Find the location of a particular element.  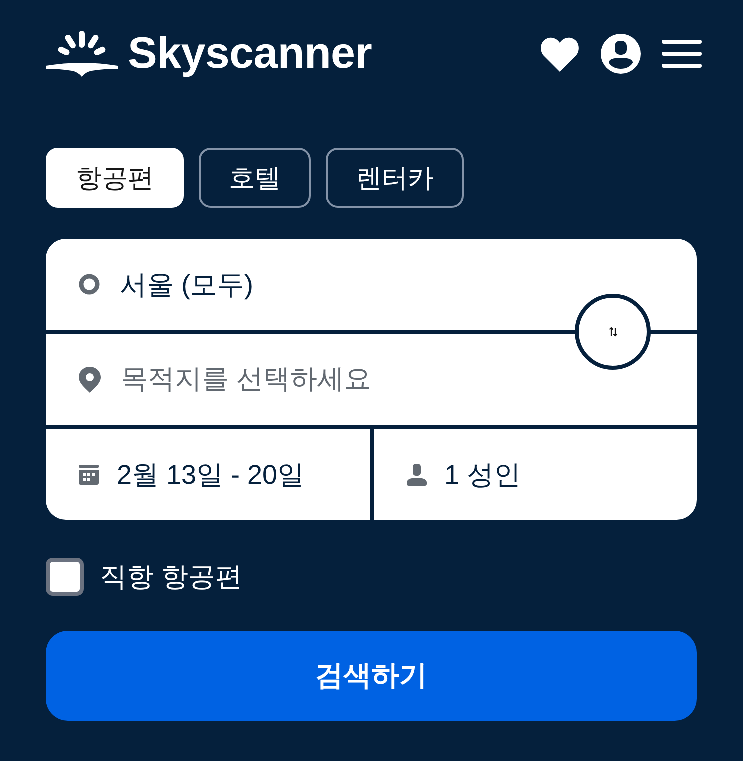

location-pin-icon is located at coordinates (90, 379).